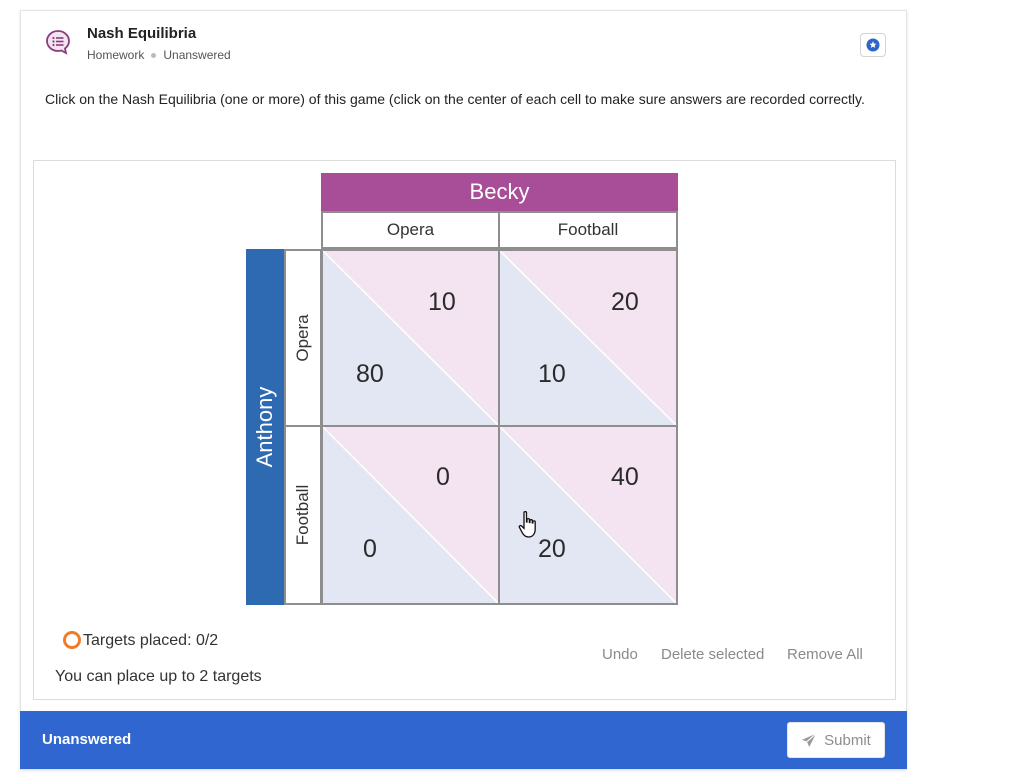 The width and height of the screenshot is (1024, 774). I want to click on targets-limit-text: You can place up to 2 targets, so click(158, 676).